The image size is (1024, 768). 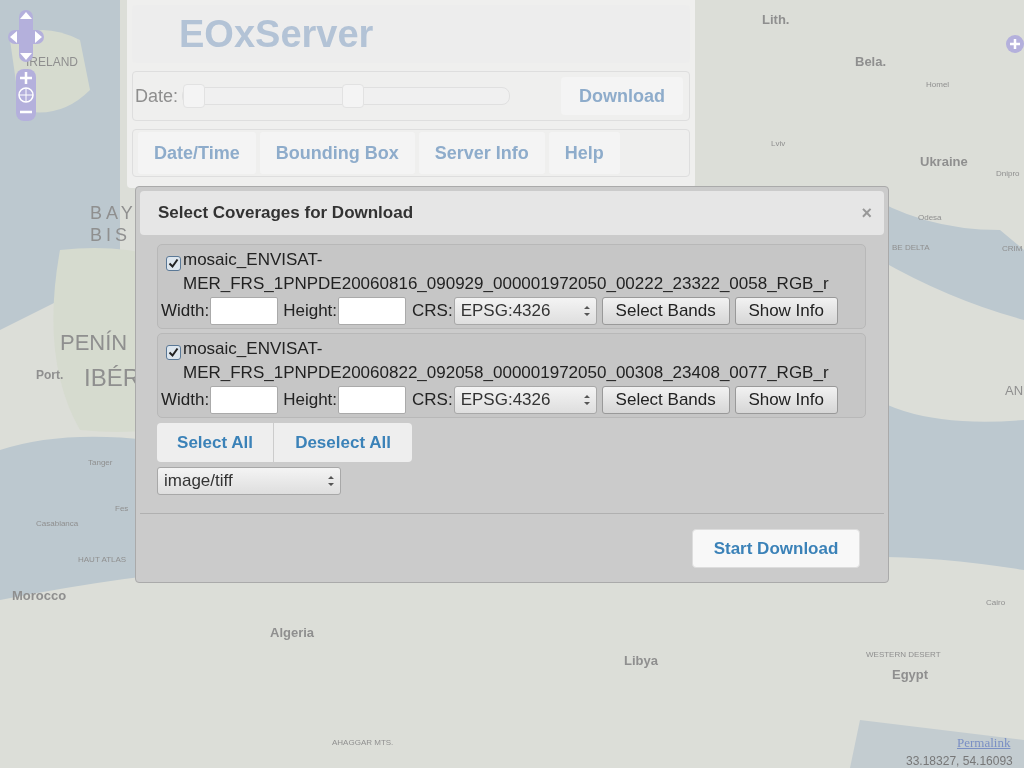 What do you see at coordinates (871, 62) in the screenshot?
I see `map-label: Bela.` at bounding box center [871, 62].